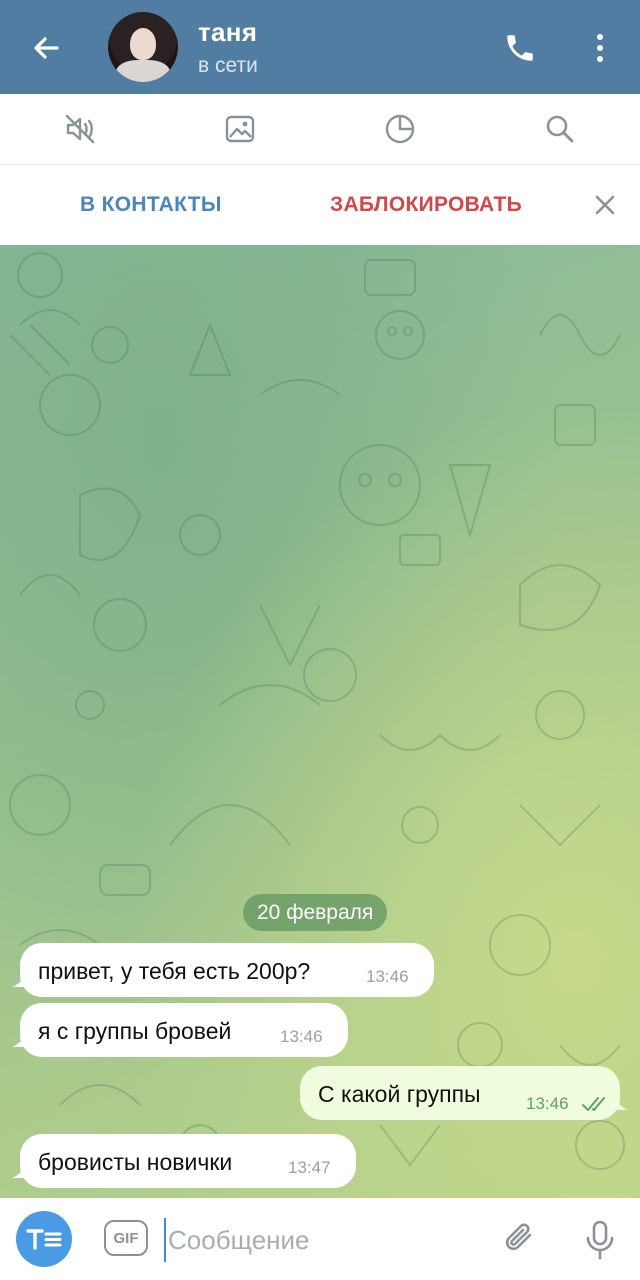 Image resolution: width=640 pixels, height=1280 pixels. What do you see at coordinates (126, 1238) in the screenshot?
I see `gif-button: GIF` at bounding box center [126, 1238].